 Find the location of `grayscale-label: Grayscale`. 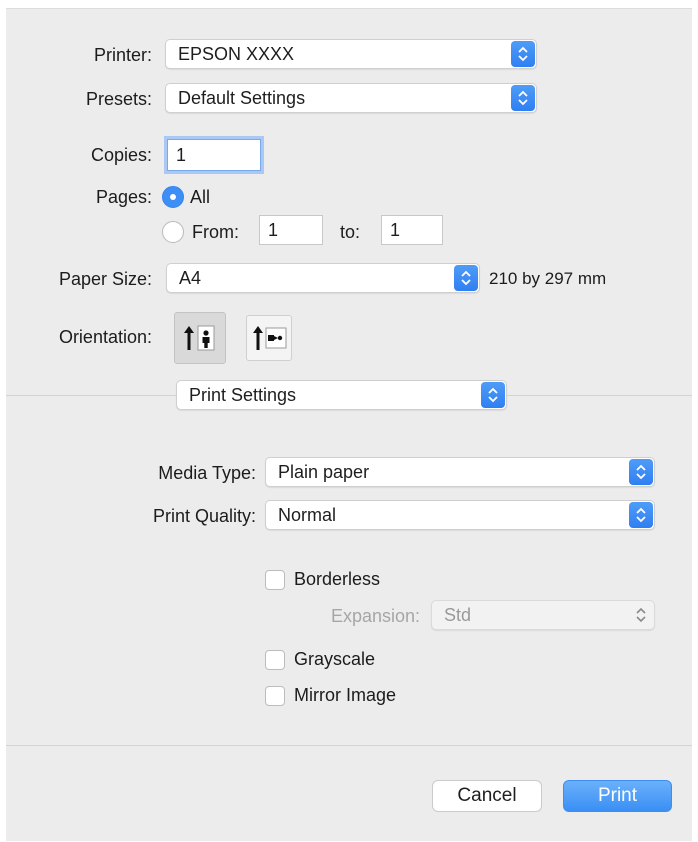

grayscale-label: Grayscale is located at coordinates (335, 659).